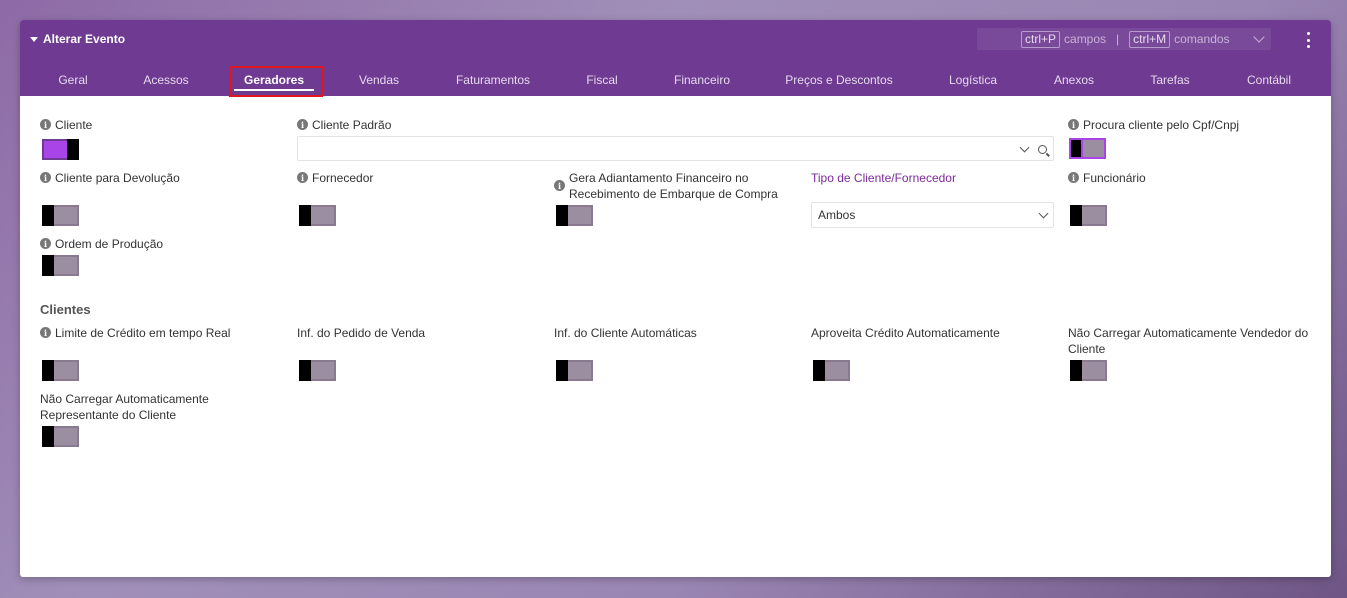  I want to click on procura-cliente-toggle, so click(1087, 148).